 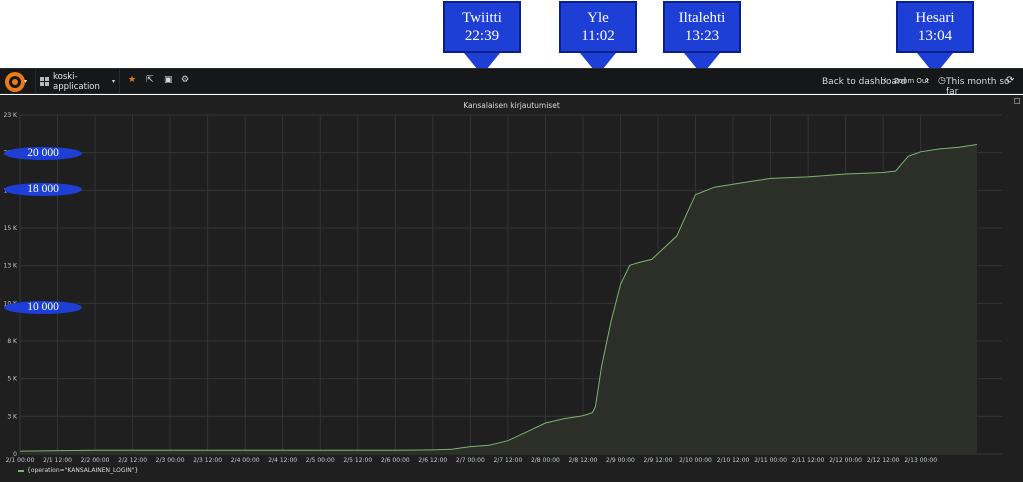 I want to click on x-tick-label: 2/13 00:00, so click(x=920, y=460).